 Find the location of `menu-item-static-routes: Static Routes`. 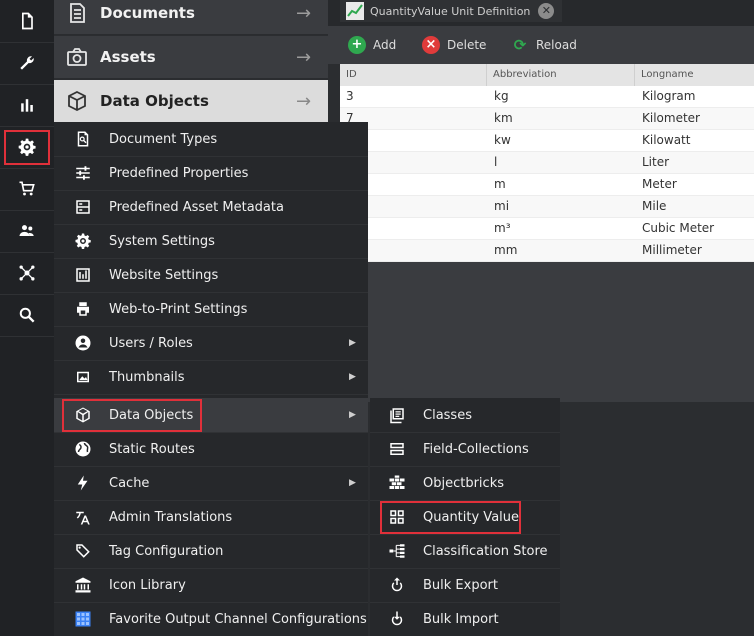

menu-item-static-routes: Static Routes is located at coordinates (211, 449).